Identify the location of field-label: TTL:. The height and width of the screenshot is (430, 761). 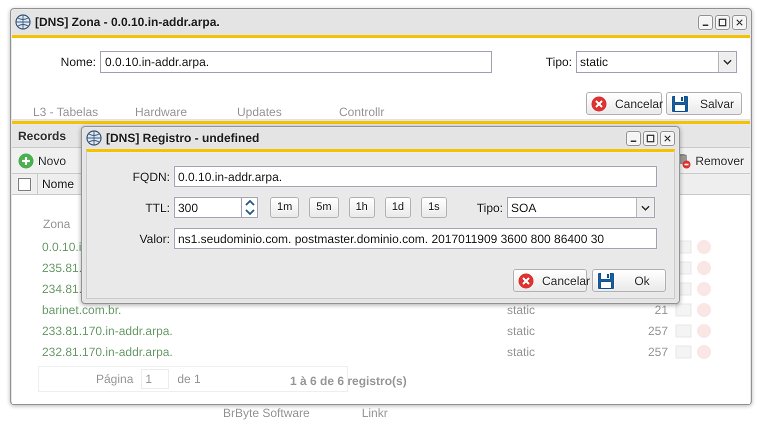
(157, 208).